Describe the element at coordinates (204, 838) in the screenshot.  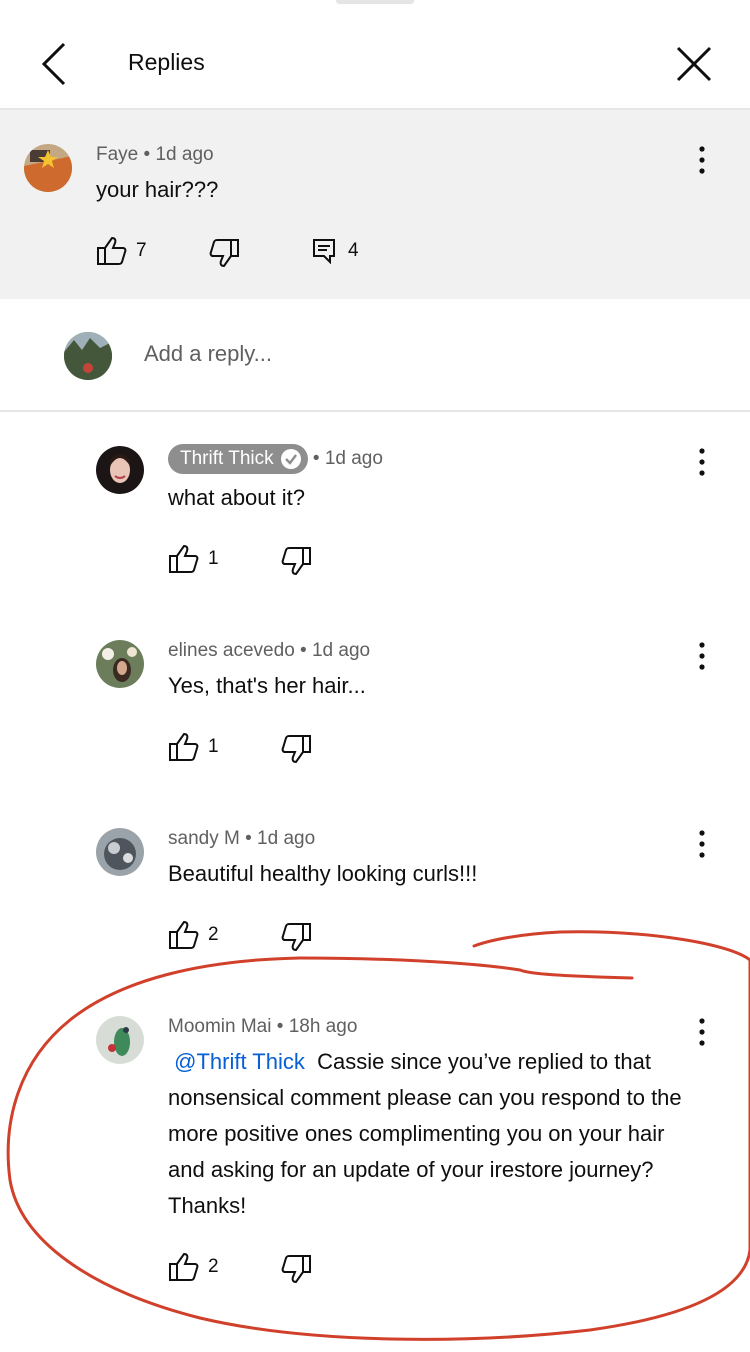
I see `author-name: sandy M` at that location.